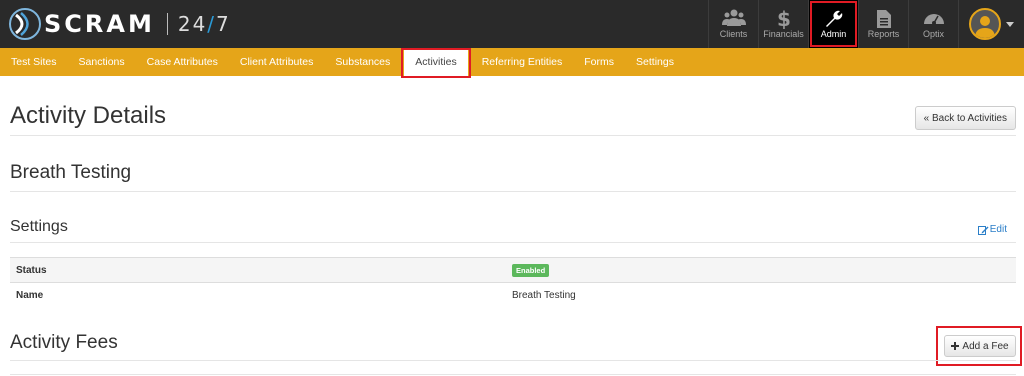 The width and height of the screenshot is (1024, 376). I want to click on subnav-referring-entities: Referring Entities, so click(522, 62).